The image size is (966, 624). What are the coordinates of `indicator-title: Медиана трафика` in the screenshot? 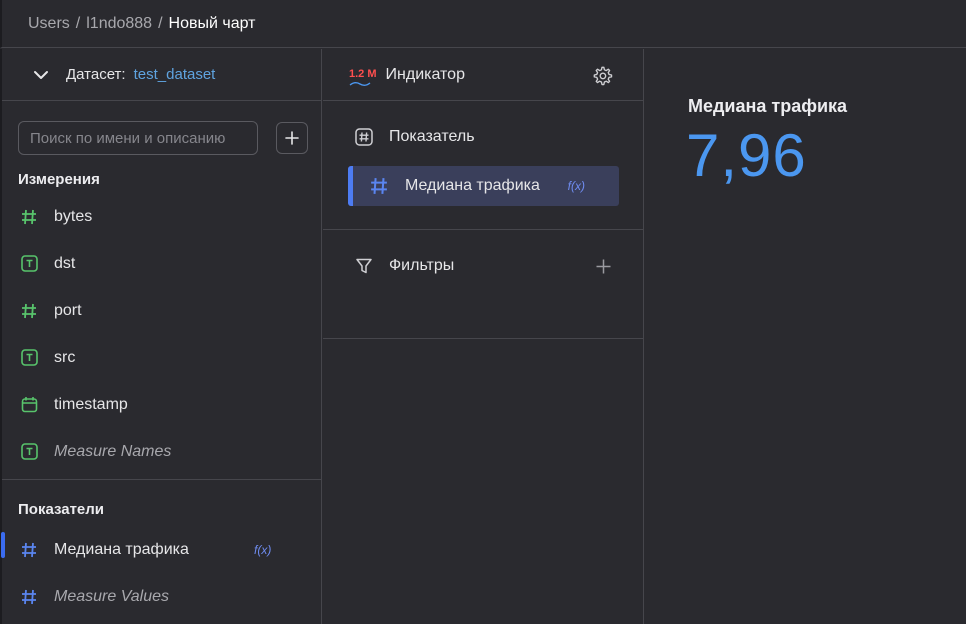 It's located at (768, 106).